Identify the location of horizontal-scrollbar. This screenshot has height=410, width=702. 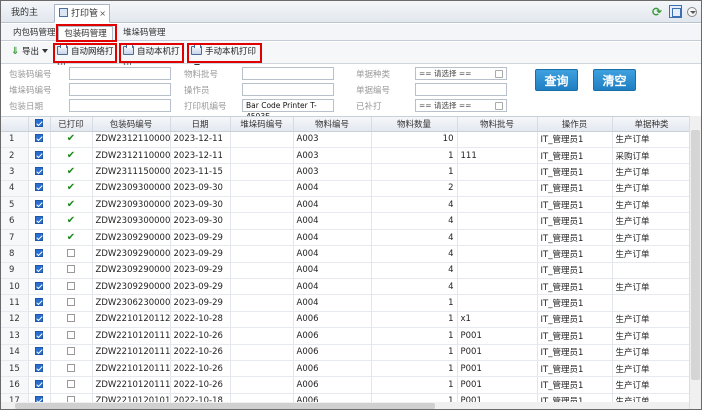
(345, 405).